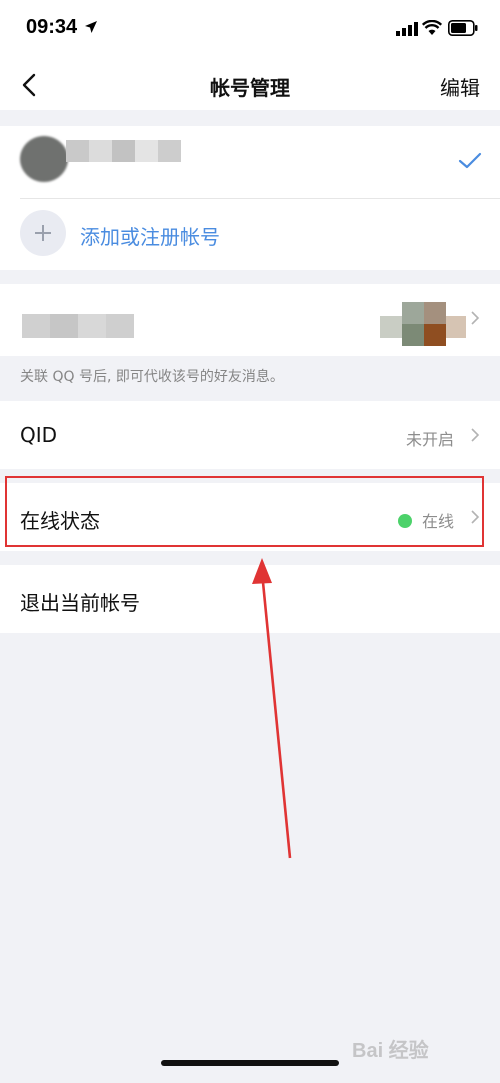 This screenshot has height=1083, width=500. Describe the element at coordinates (272, 708) in the screenshot. I see `annotation-arrow-icon` at that location.